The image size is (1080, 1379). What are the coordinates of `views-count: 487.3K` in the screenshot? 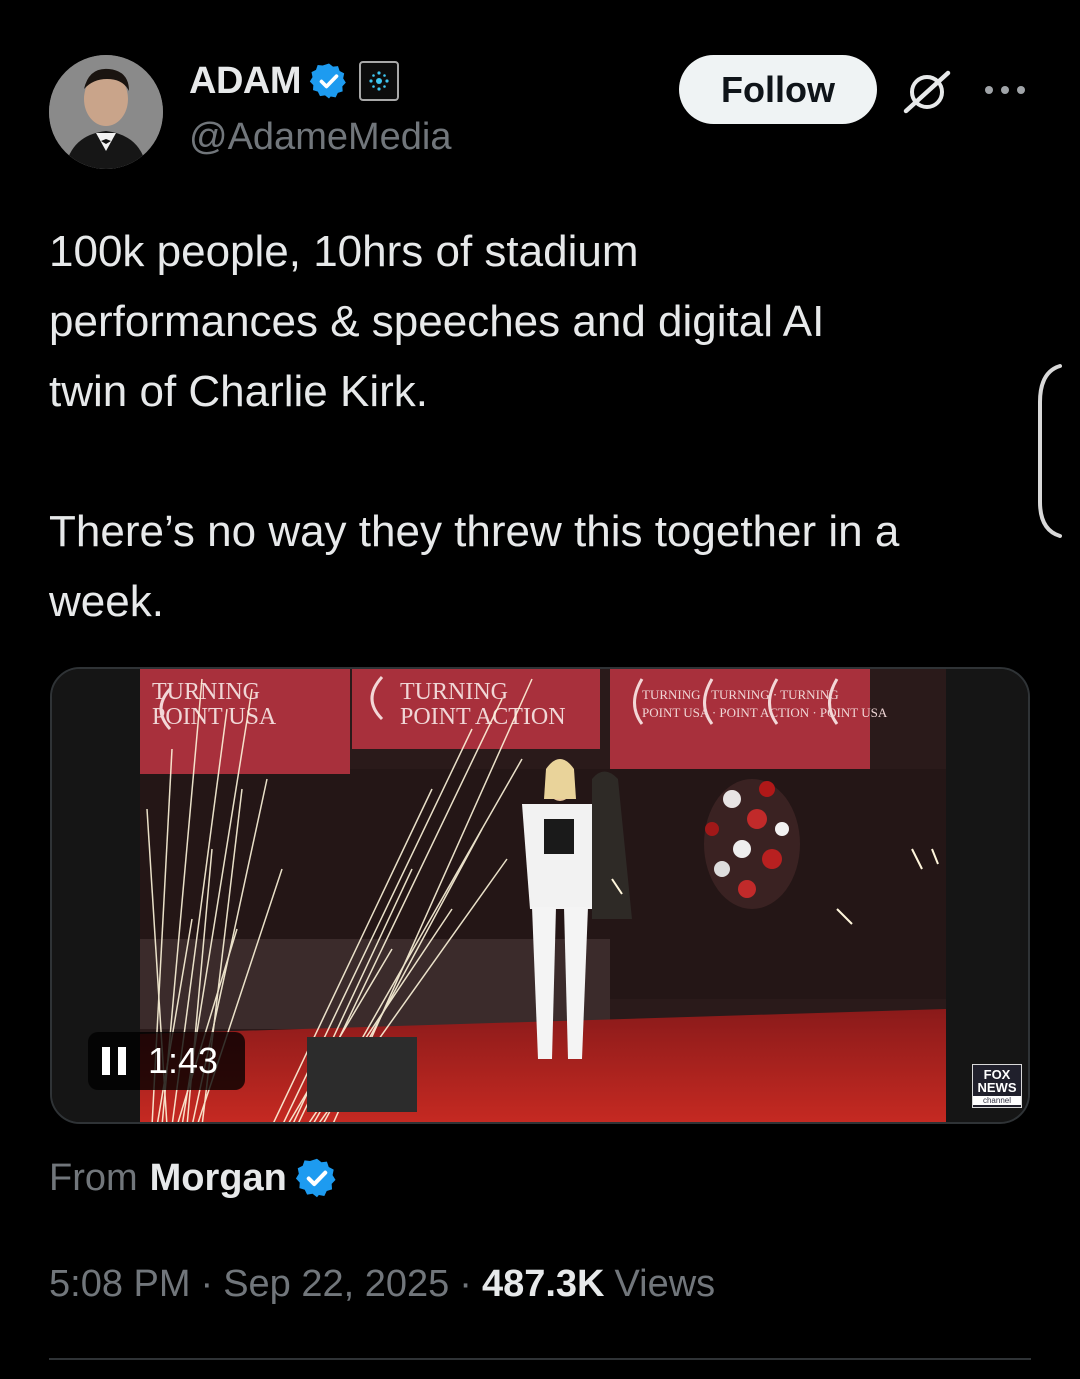 It's located at (543, 1284).